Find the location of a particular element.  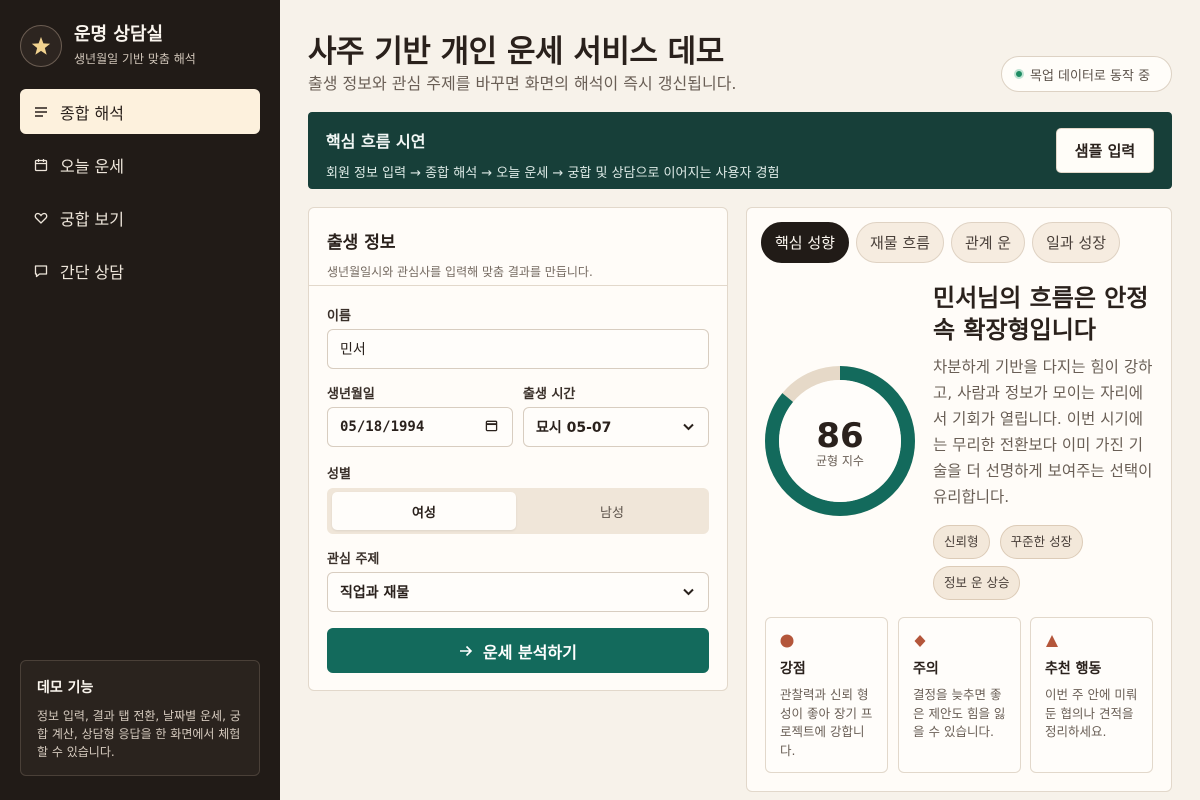

topic-select: 직업과 재물 is located at coordinates (518, 592).